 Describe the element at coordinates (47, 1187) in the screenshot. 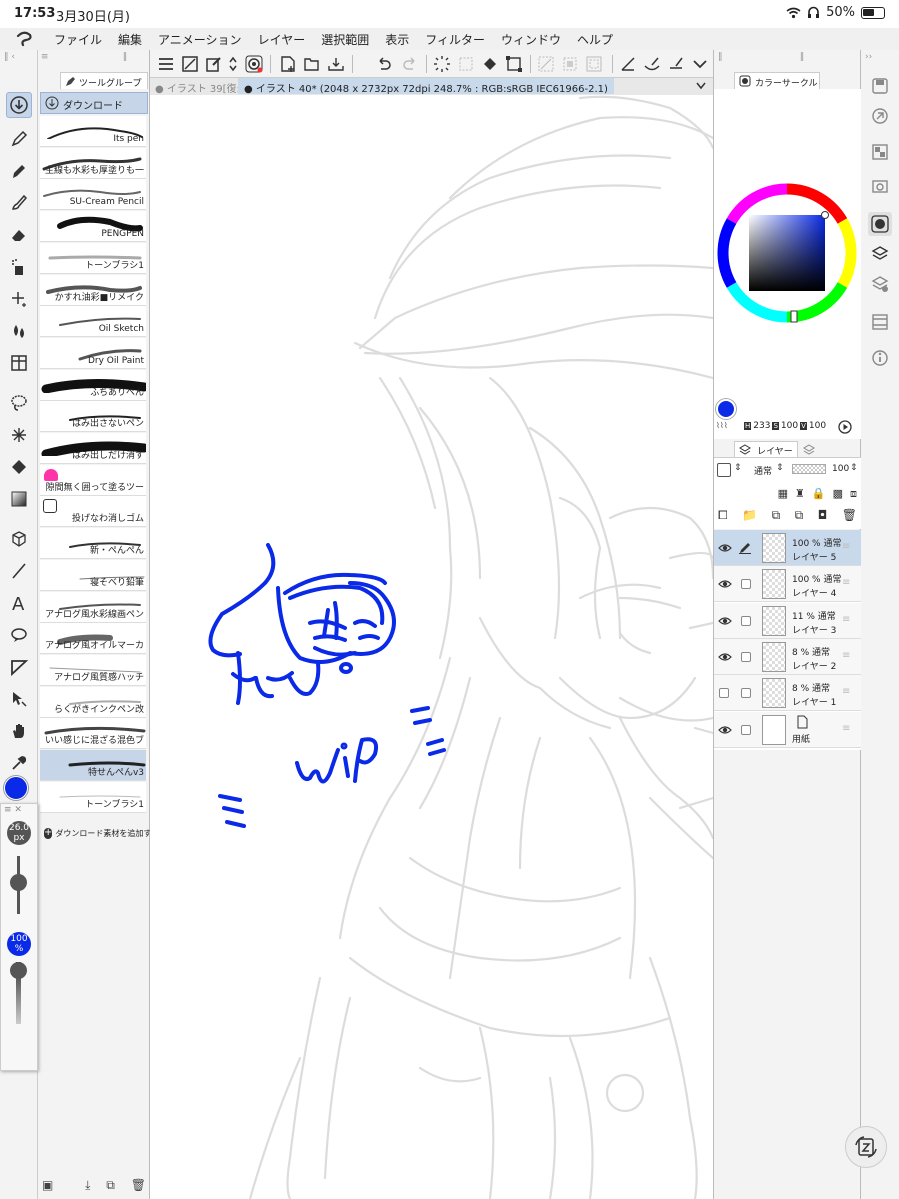

I see `copy-subtool-icon: ▣` at that location.